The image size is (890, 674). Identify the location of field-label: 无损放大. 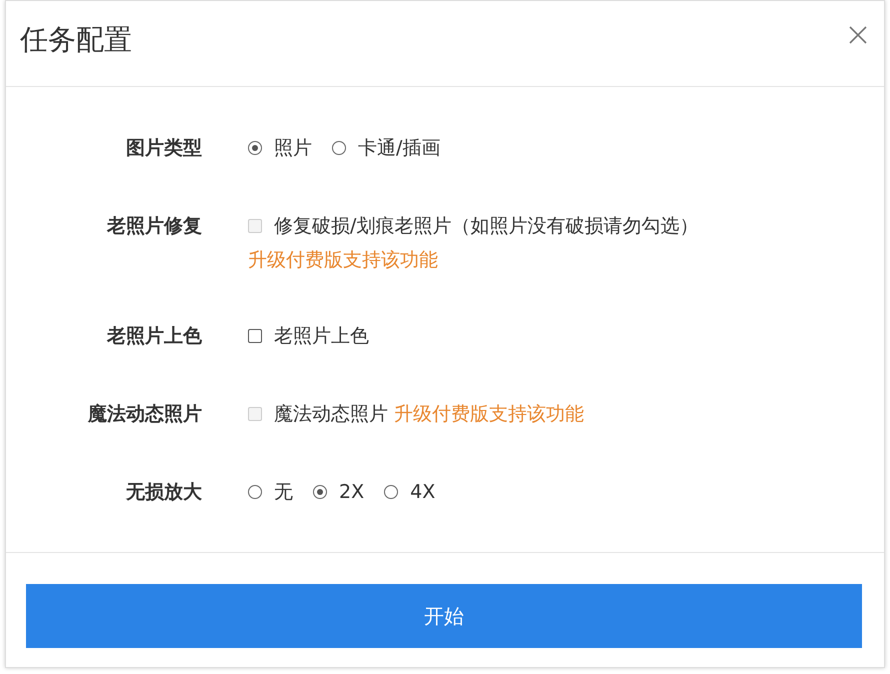
(163, 492).